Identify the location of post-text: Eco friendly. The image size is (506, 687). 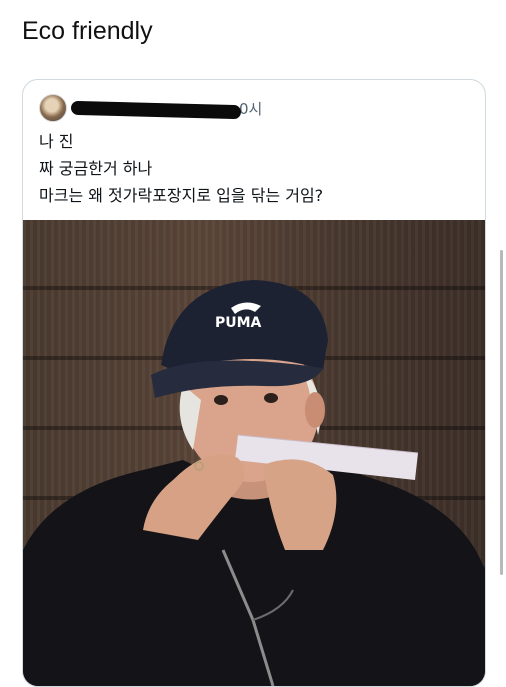
(87, 31).